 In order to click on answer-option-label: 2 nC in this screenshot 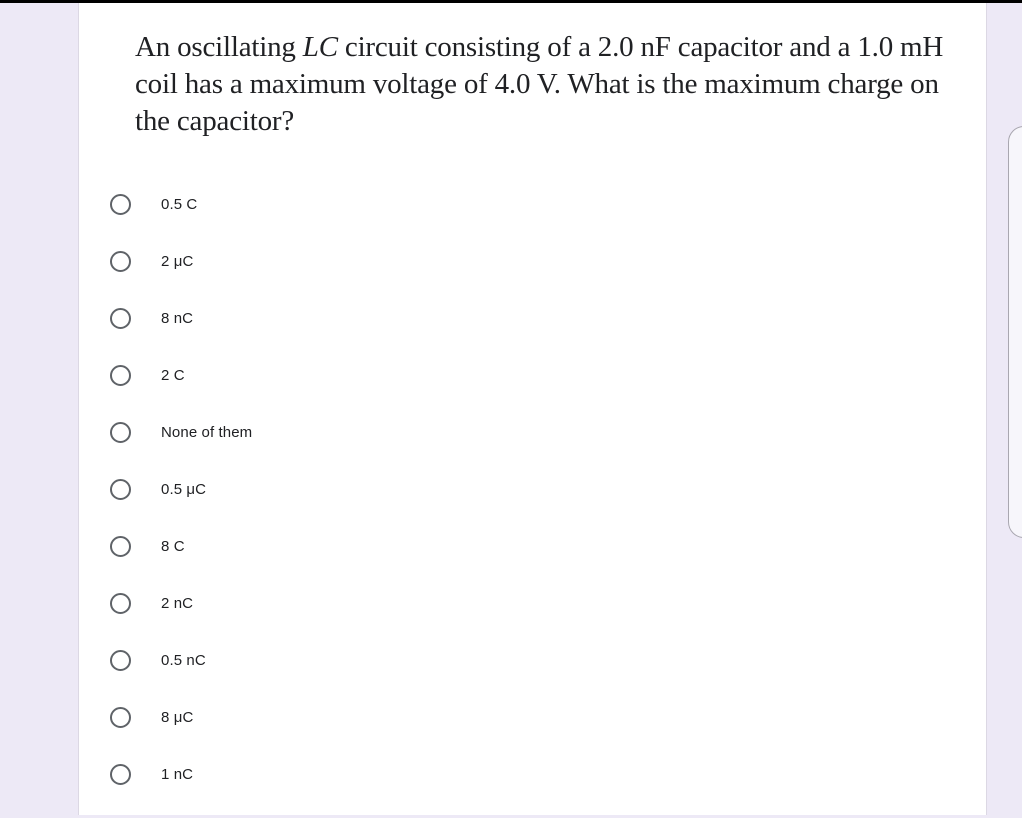, I will do `click(177, 603)`.